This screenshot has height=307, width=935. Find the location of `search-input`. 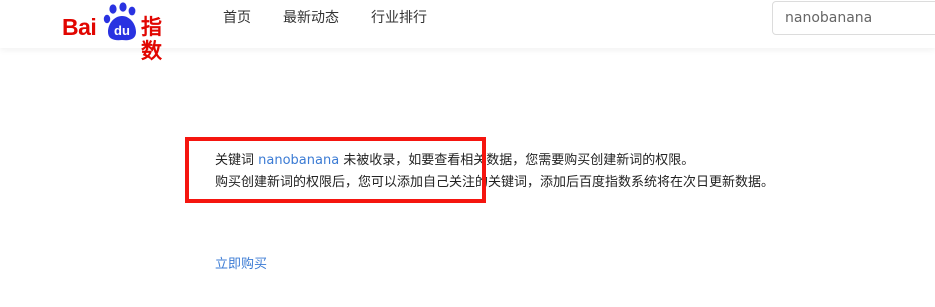

search-input is located at coordinates (853, 18).